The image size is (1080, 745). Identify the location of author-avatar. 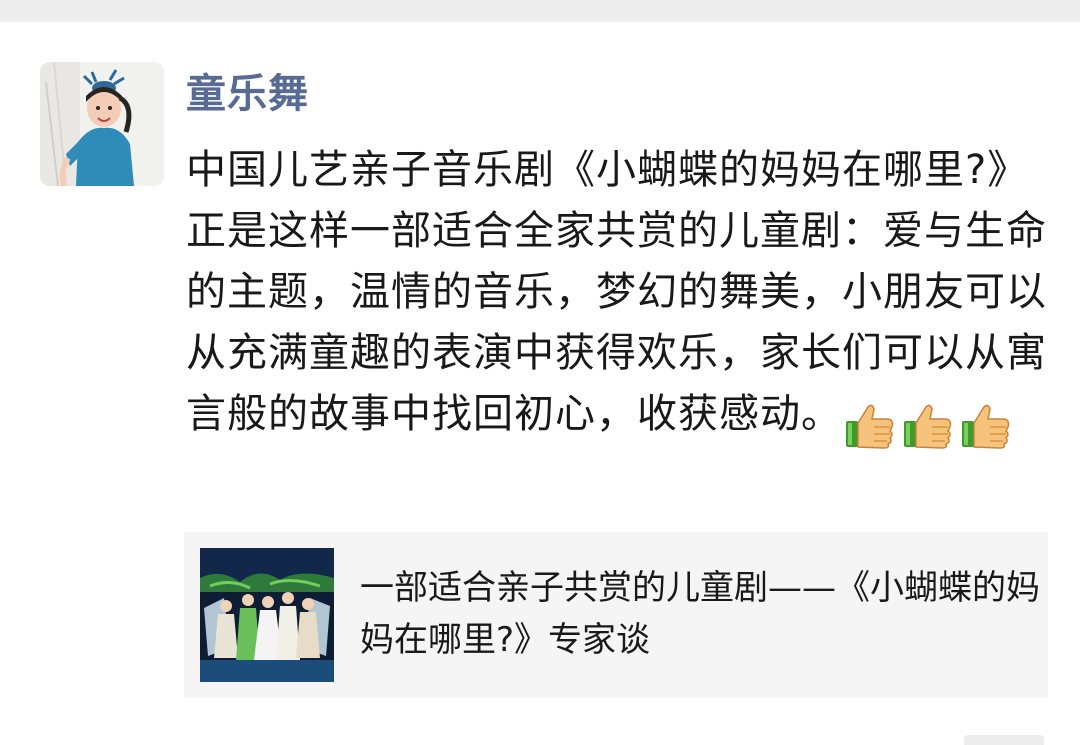
(102, 124).